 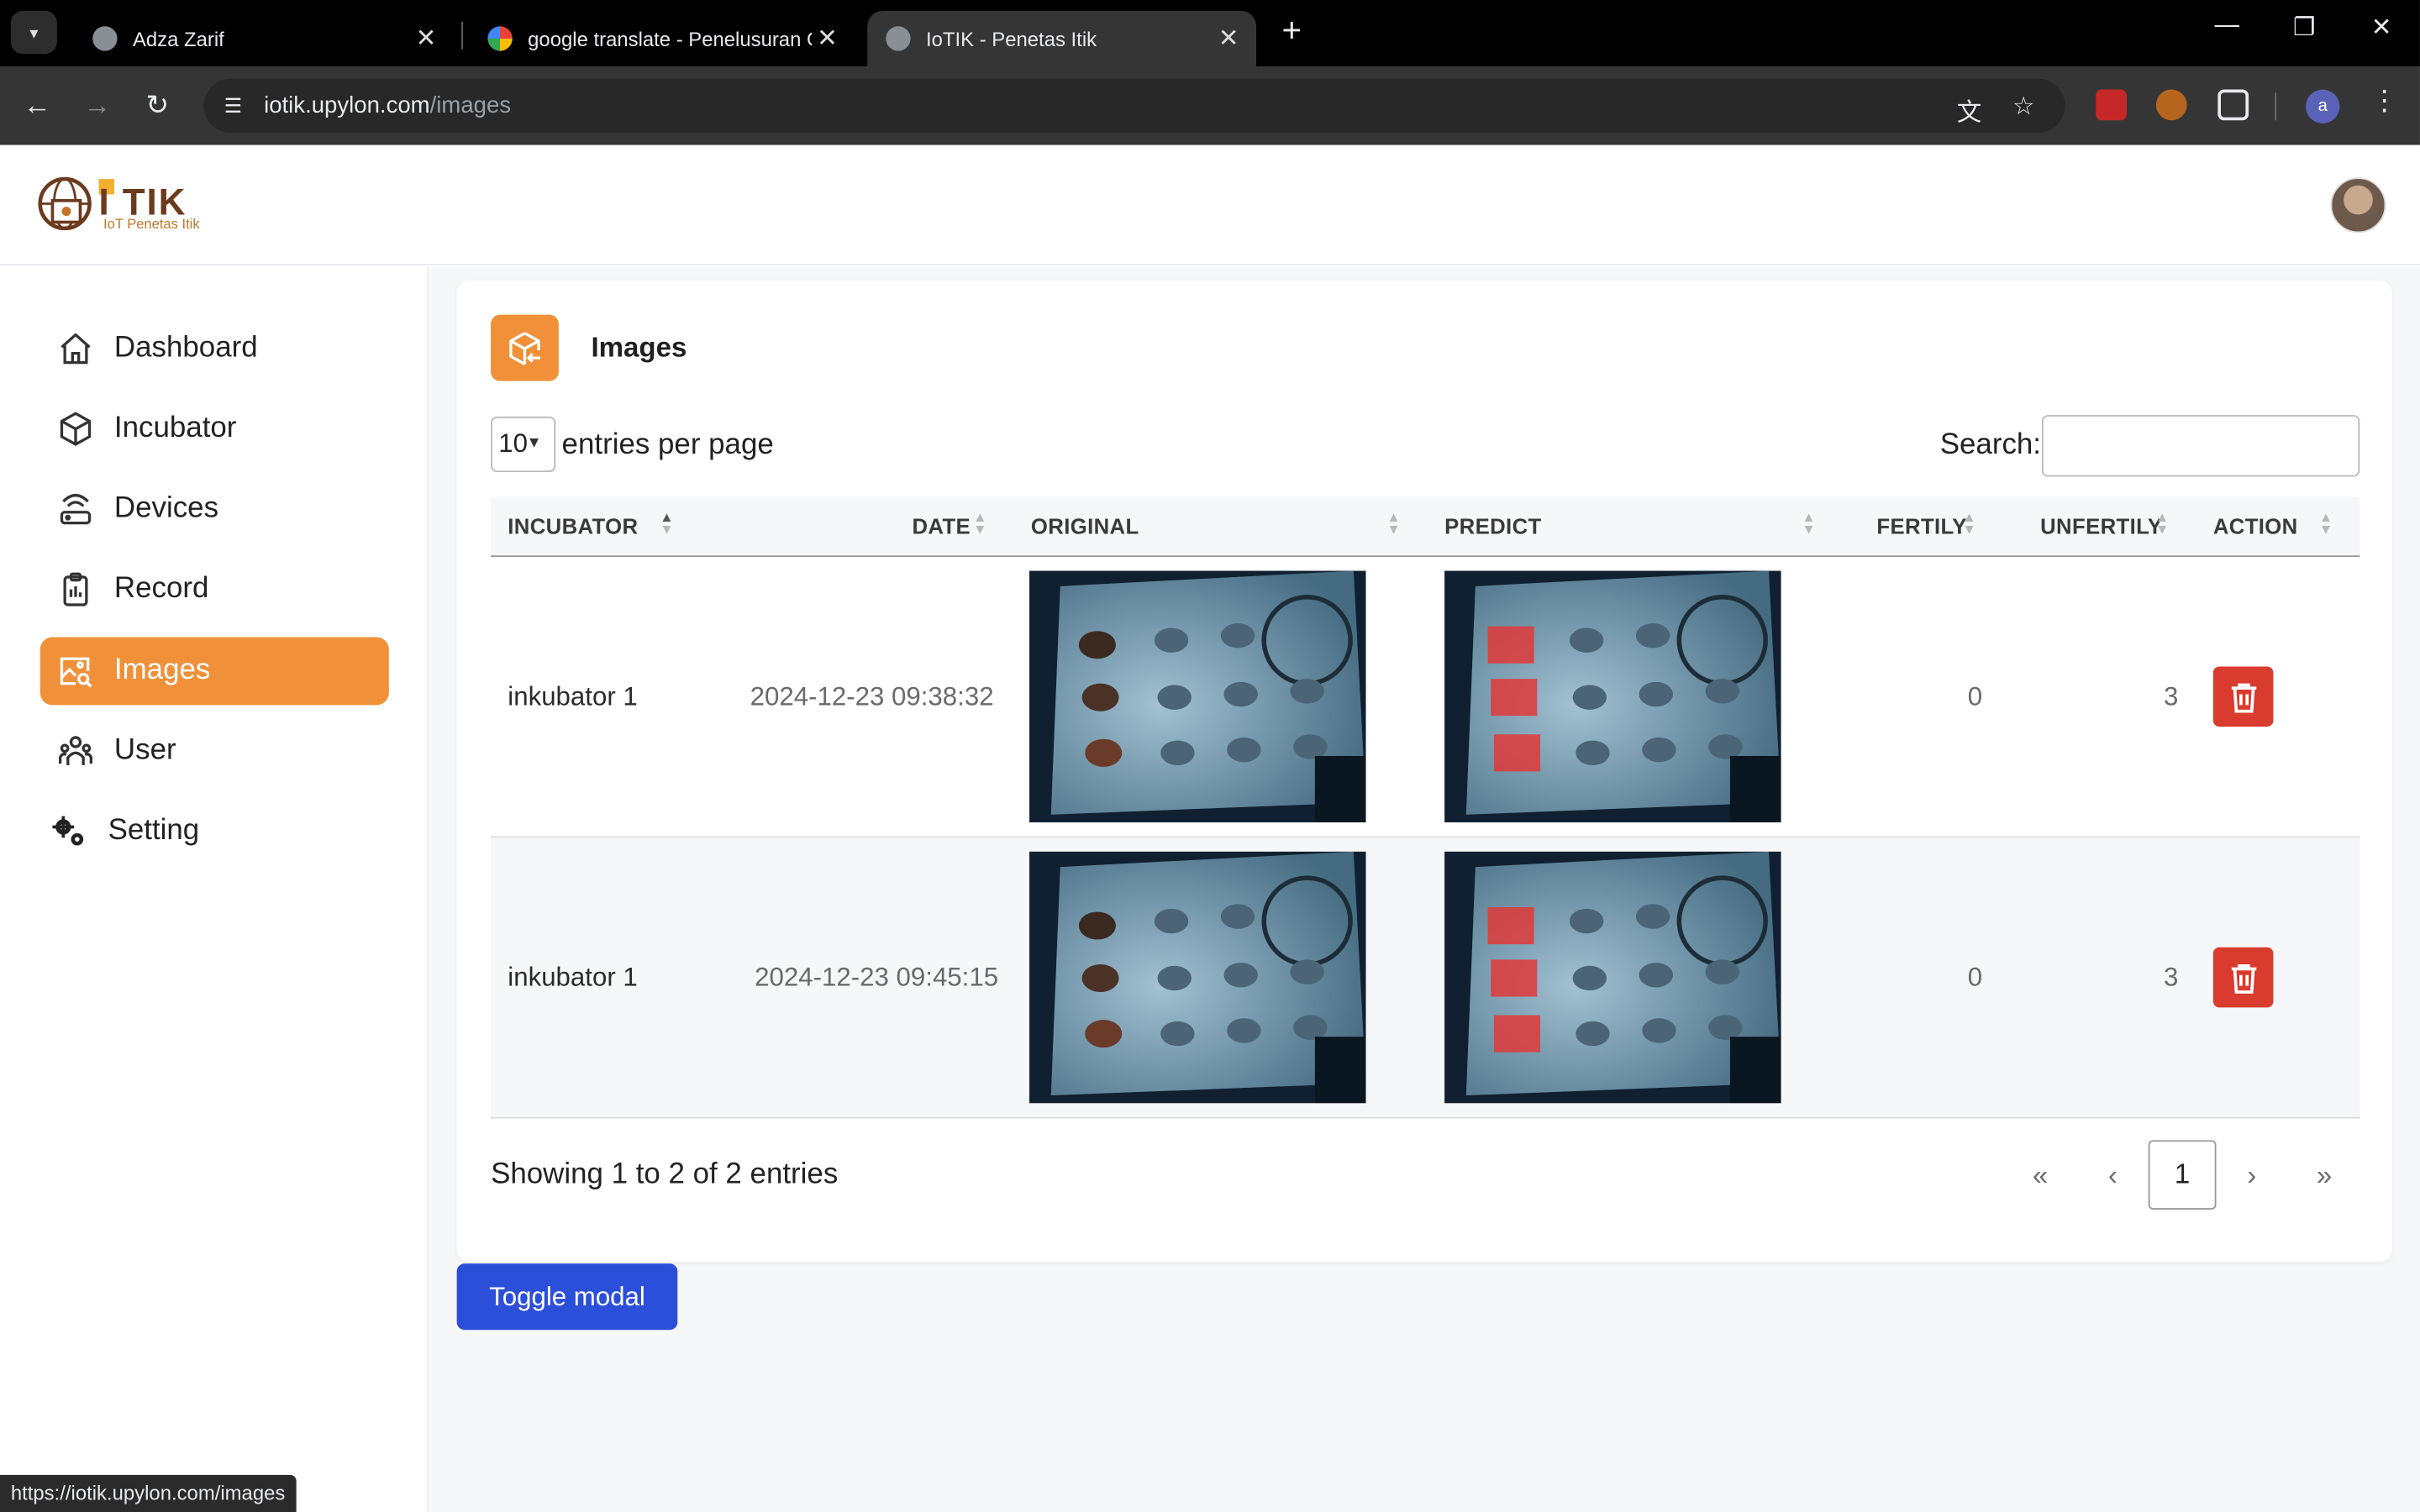 What do you see at coordinates (2251, 1176) in the screenshot?
I see `pagination-next-button: ›` at bounding box center [2251, 1176].